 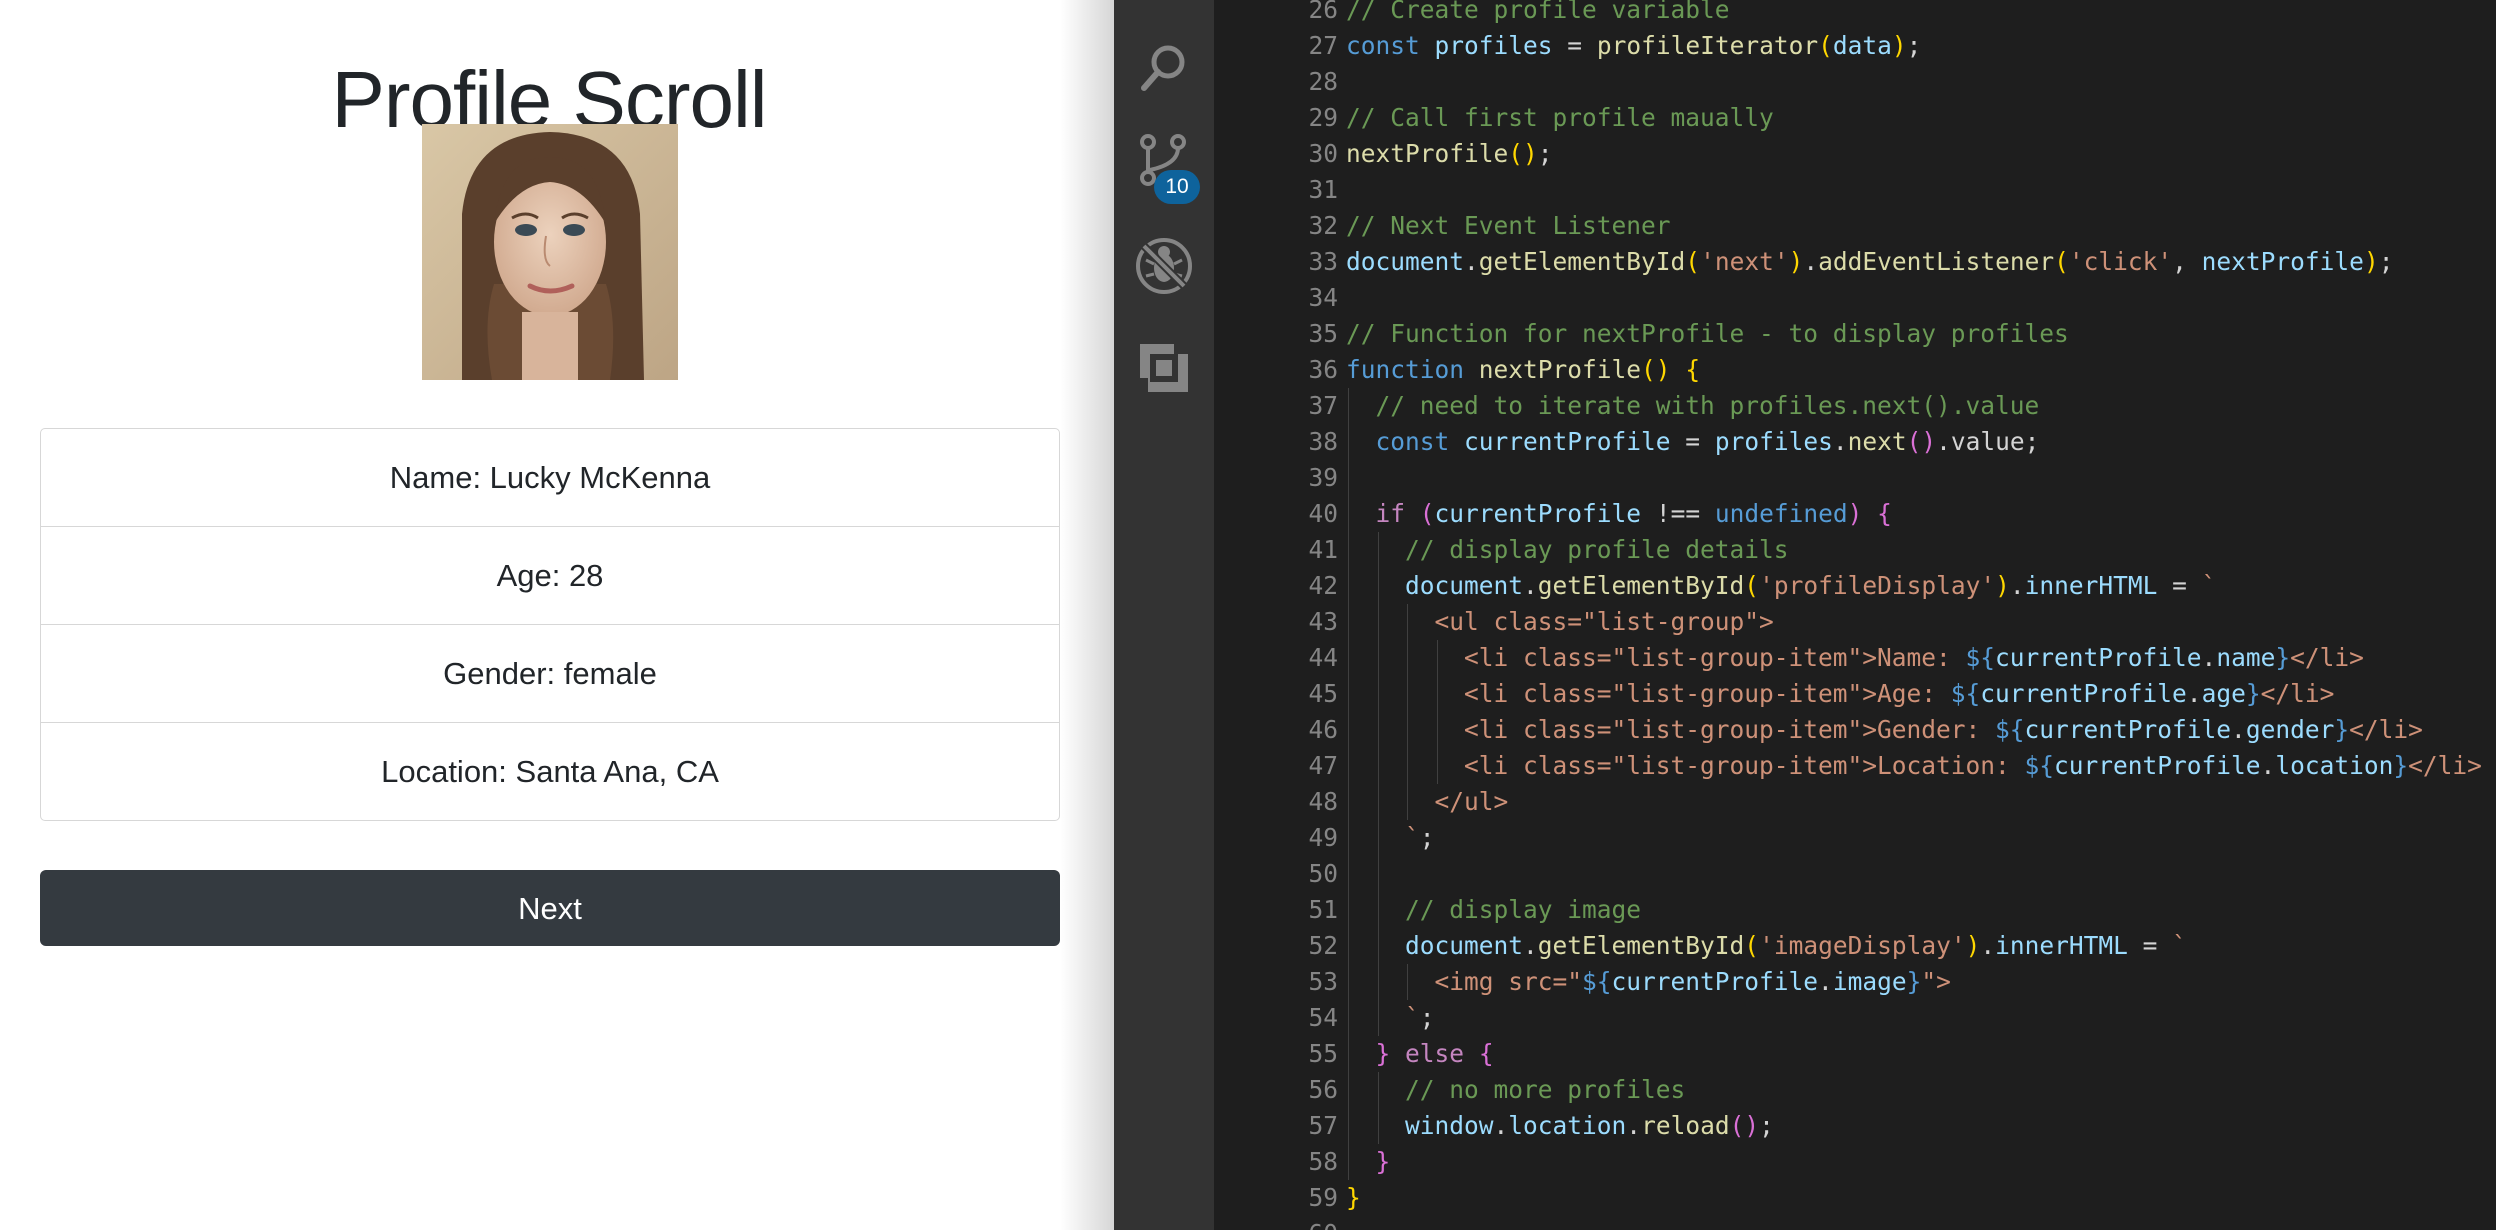 What do you see at coordinates (1855, 622) in the screenshot?
I see `code-line: 43 <ul class="list-group">` at bounding box center [1855, 622].